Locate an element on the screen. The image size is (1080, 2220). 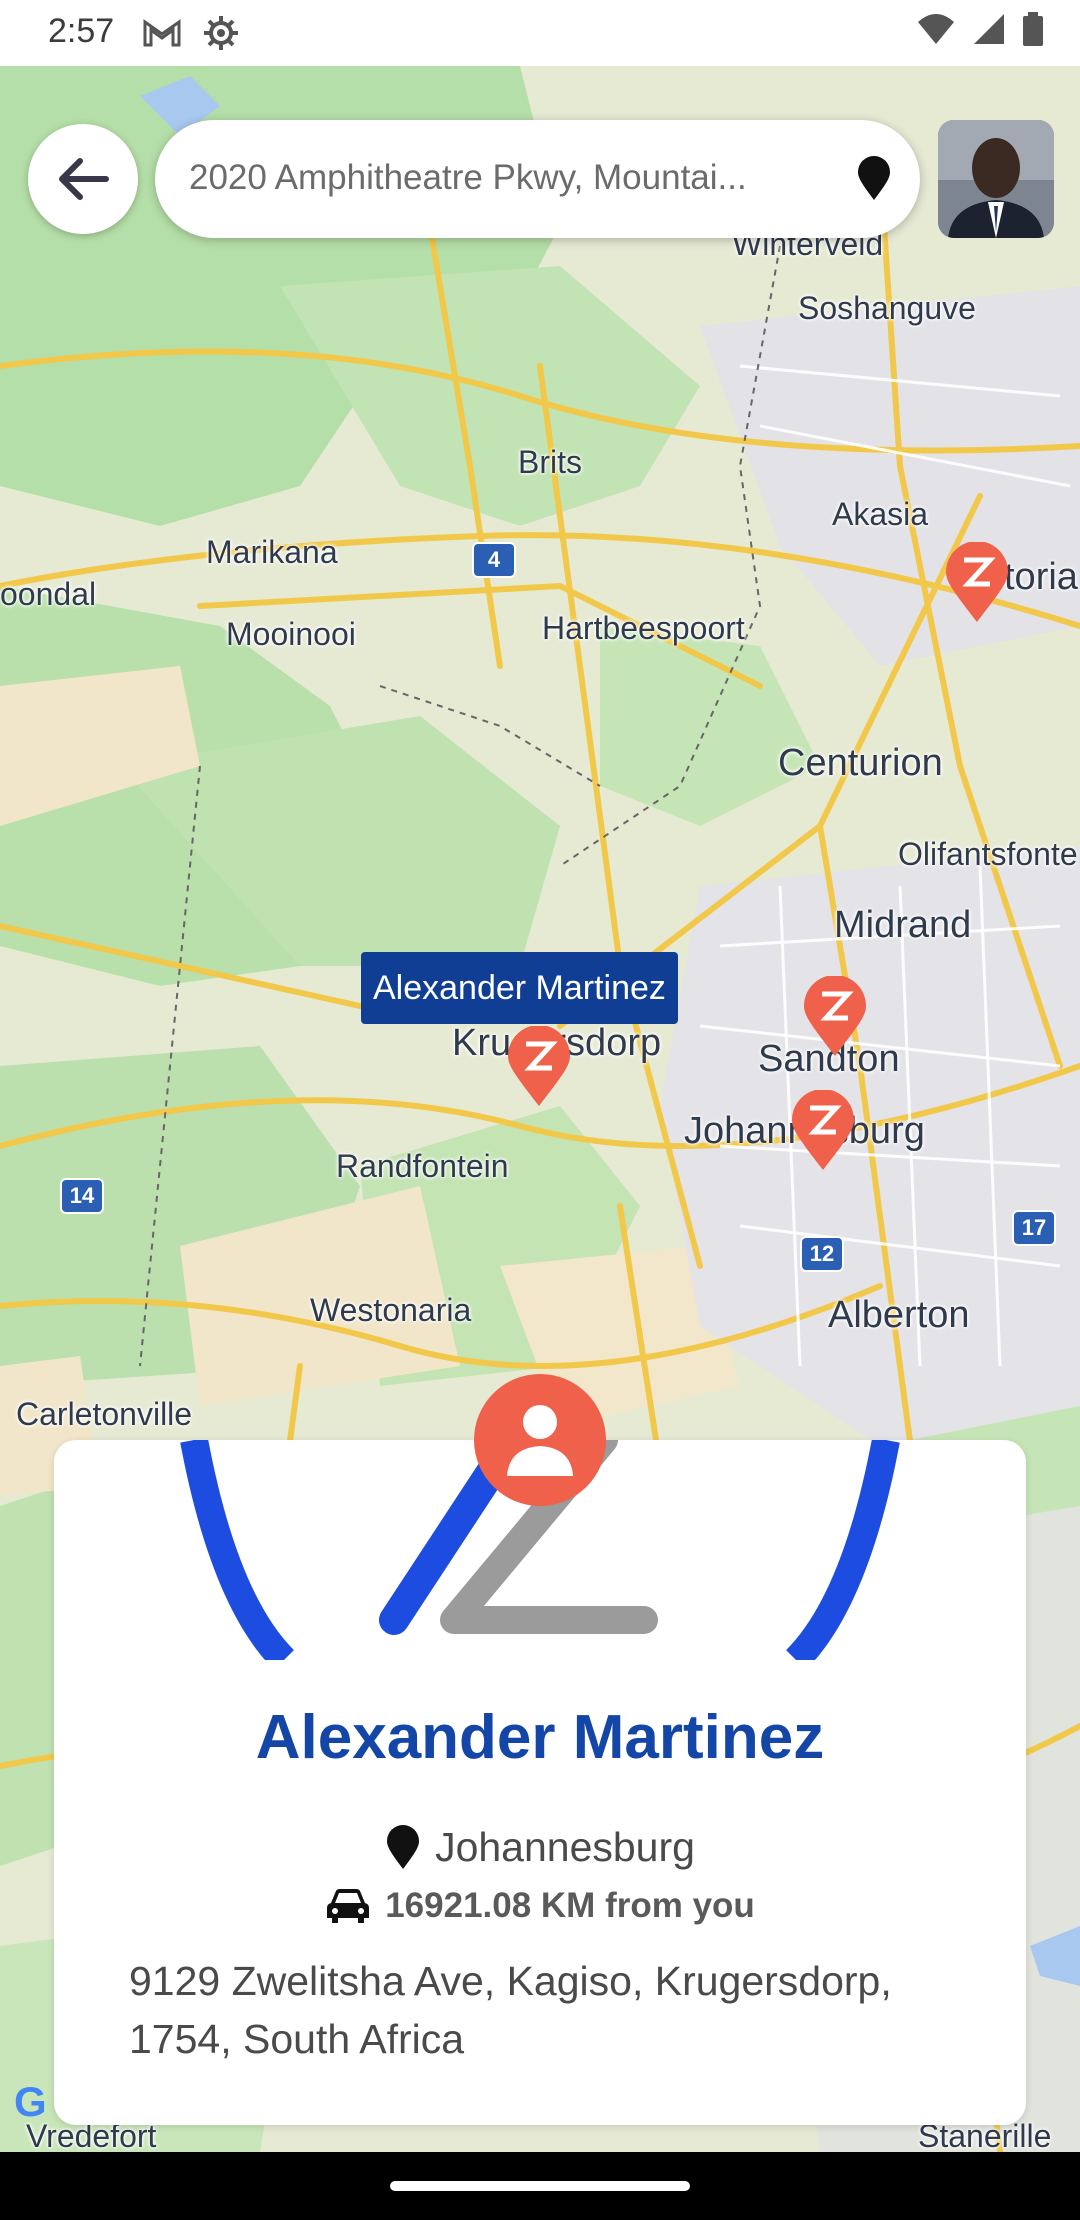
provider-distance-row: 16921.08 KM from you is located at coordinates (540, 1906).